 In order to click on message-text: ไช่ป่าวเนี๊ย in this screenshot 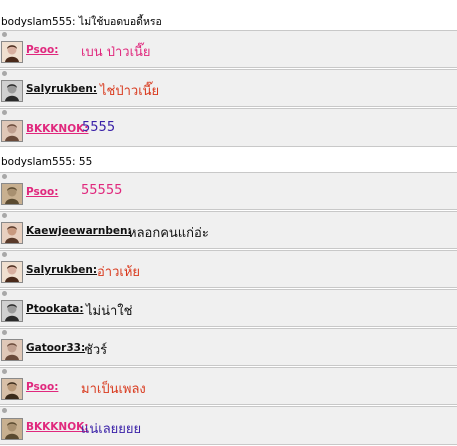, I will do `click(130, 91)`.